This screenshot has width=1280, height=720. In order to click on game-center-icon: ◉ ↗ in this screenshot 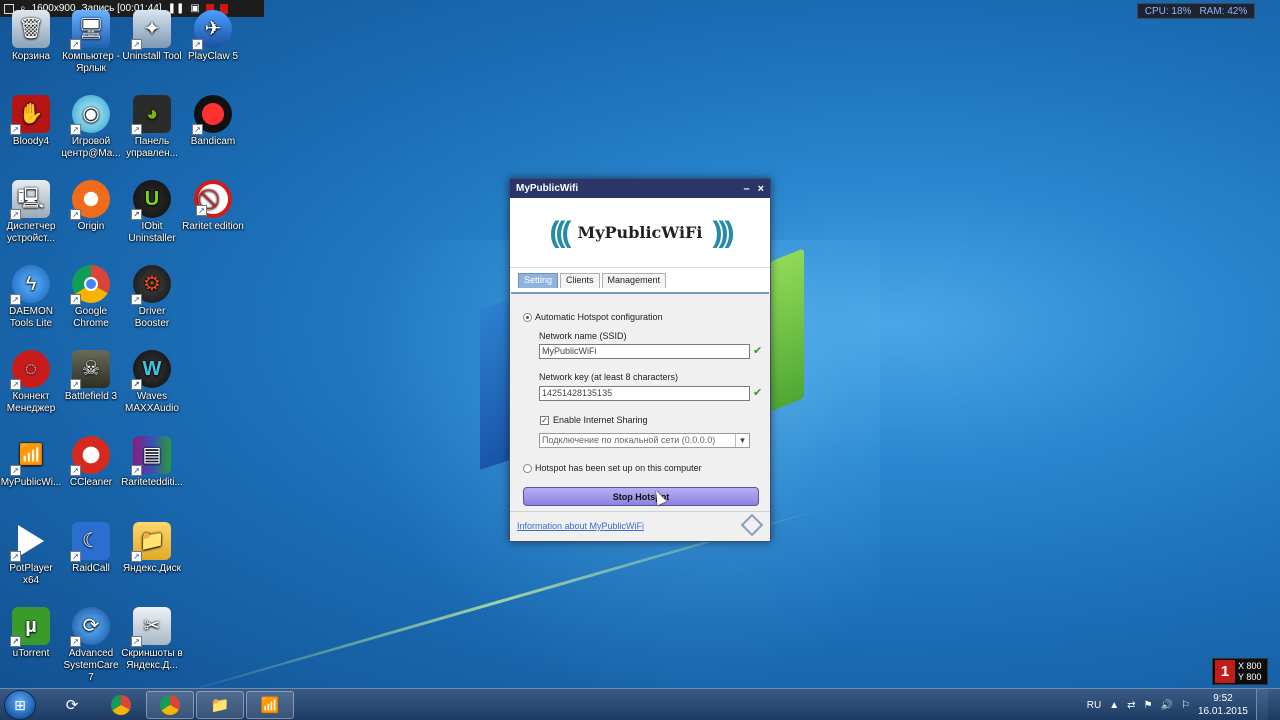, I will do `click(90, 115)`.